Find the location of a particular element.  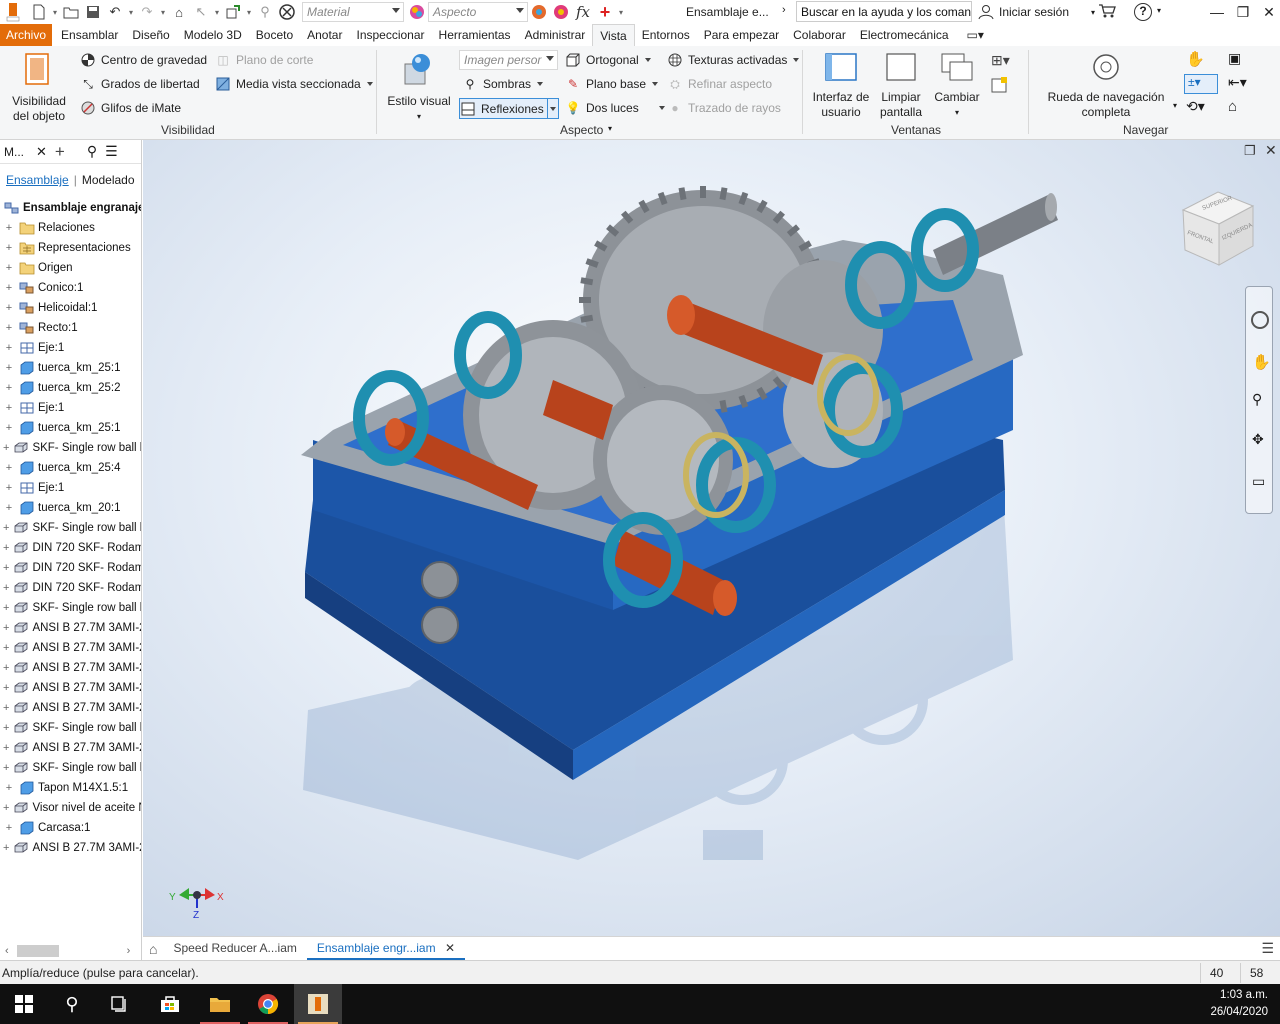

tree-item: + Helicoidal:1 is located at coordinates (70, 308).